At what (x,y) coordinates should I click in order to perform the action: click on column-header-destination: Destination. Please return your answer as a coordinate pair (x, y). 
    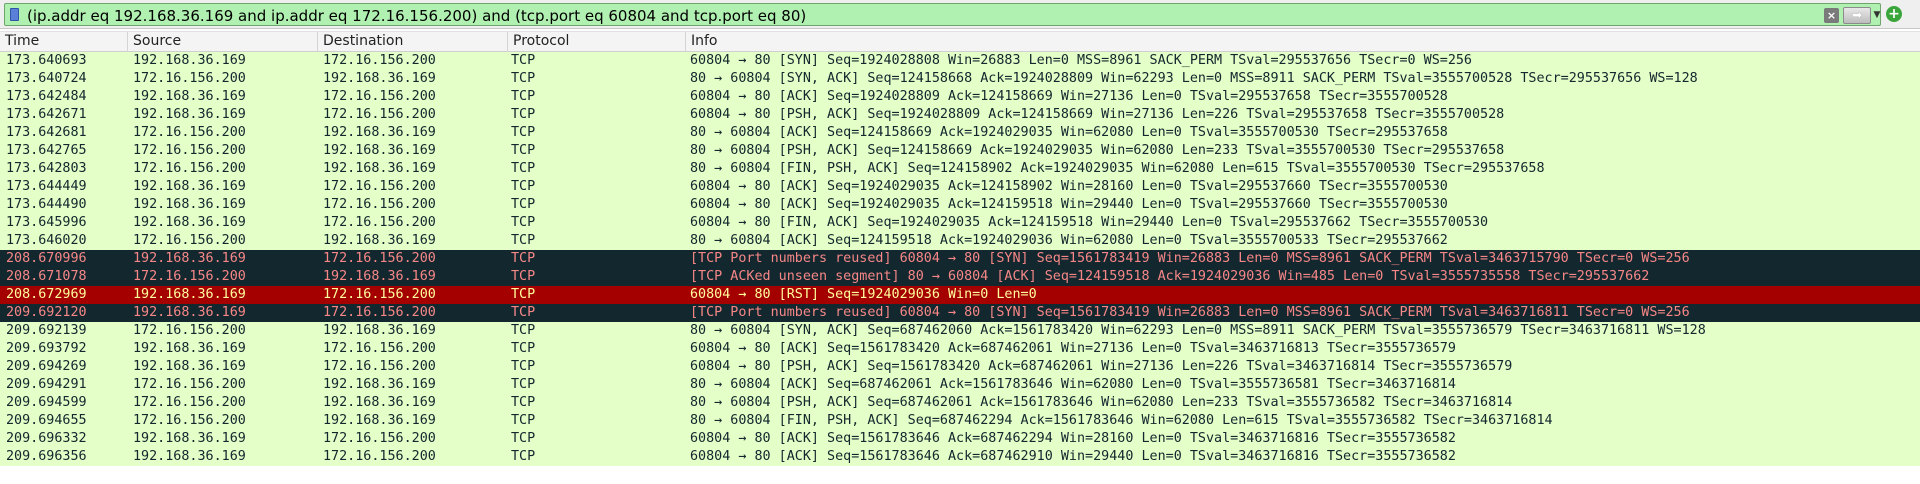
    Looking at the image, I should click on (413, 42).